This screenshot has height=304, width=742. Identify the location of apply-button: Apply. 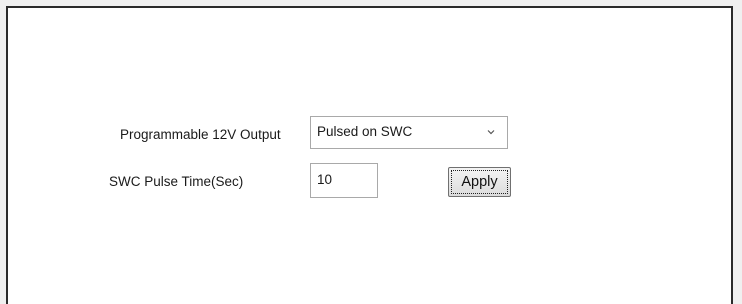
(479, 182).